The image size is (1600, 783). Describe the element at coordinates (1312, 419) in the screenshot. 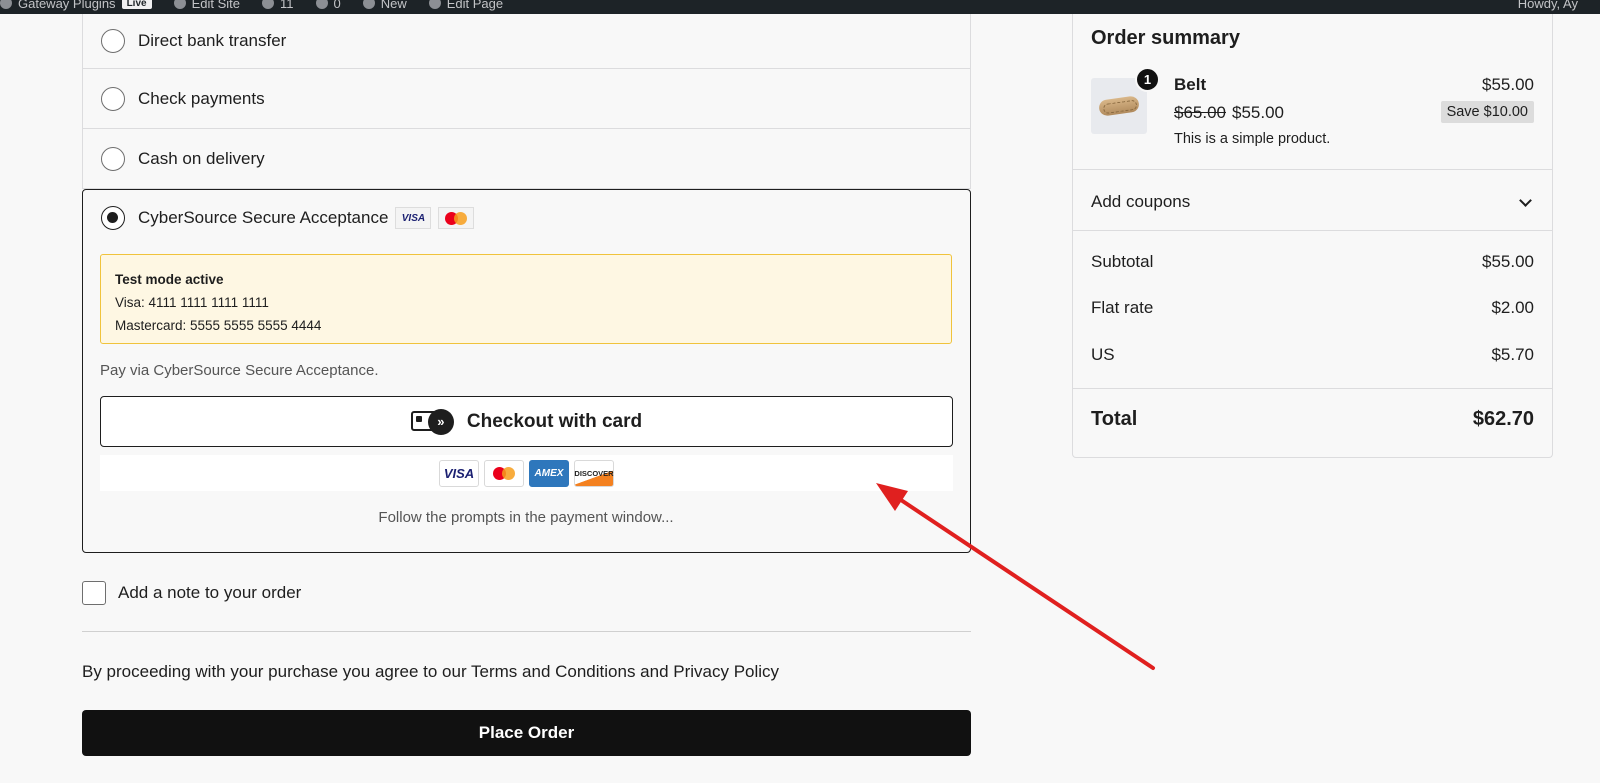

I see `total-row: Total $62.70` at that location.